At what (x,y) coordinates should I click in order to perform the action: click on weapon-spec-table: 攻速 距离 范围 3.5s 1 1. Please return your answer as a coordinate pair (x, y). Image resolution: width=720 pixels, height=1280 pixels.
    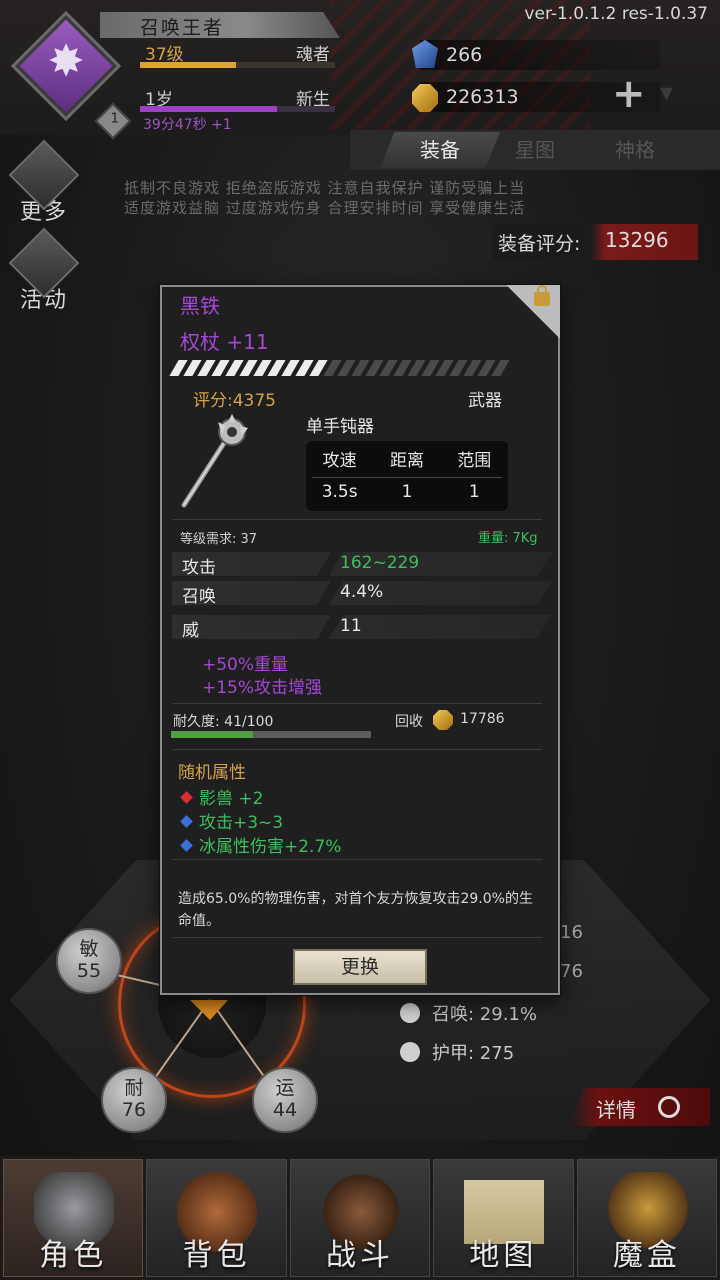
    Looking at the image, I should click on (407, 476).